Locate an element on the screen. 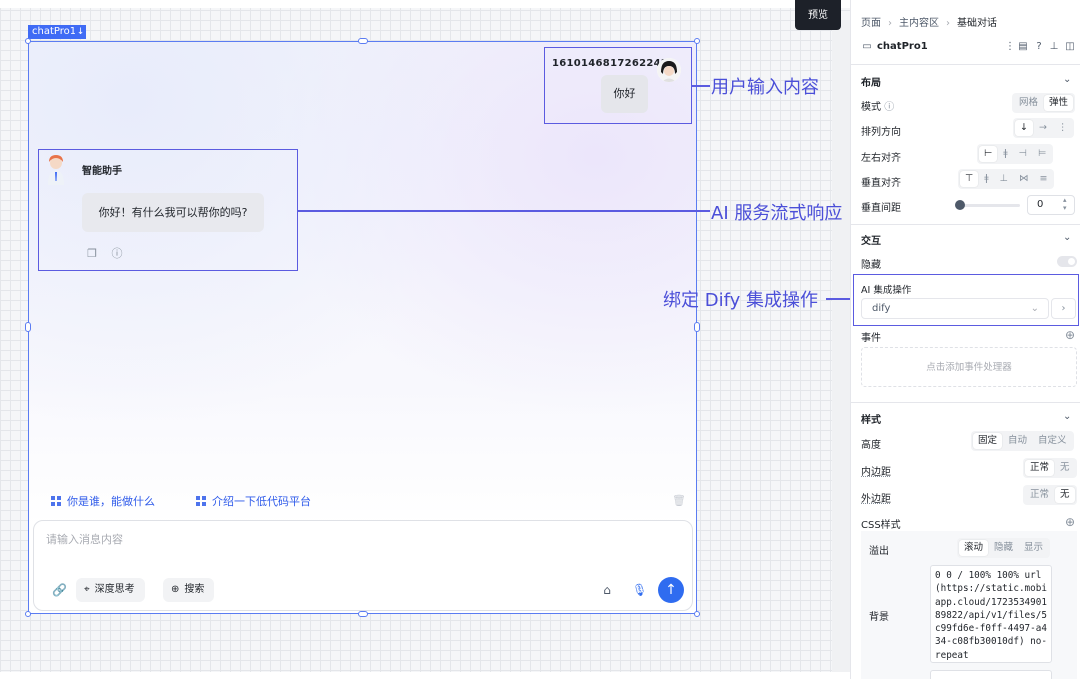 The height and width of the screenshot is (679, 1080). mode-option-flex: 弹性 is located at coordinates (1059, 103).